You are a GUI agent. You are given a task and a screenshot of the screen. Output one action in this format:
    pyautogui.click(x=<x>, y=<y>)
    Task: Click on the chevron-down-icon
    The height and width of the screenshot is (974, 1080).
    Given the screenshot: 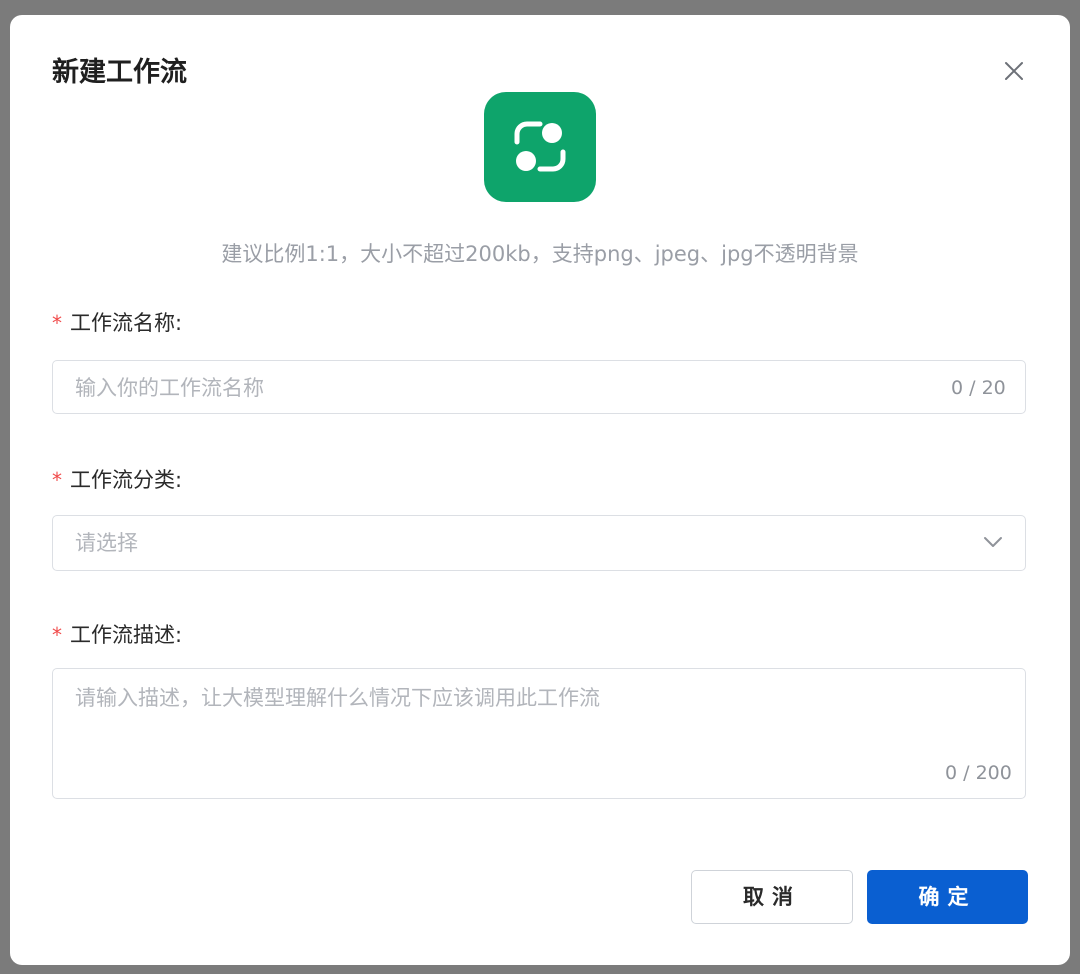 What is the action you would take?
    pyautogui.click(x=993, y=542)
    